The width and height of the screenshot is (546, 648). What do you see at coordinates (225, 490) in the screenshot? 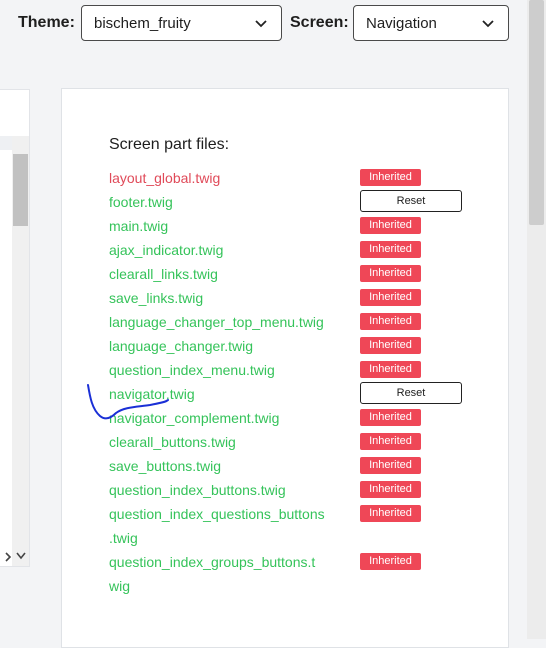
I see `file-link: question_index_buttons.twig` at bounding box center [225, 490].